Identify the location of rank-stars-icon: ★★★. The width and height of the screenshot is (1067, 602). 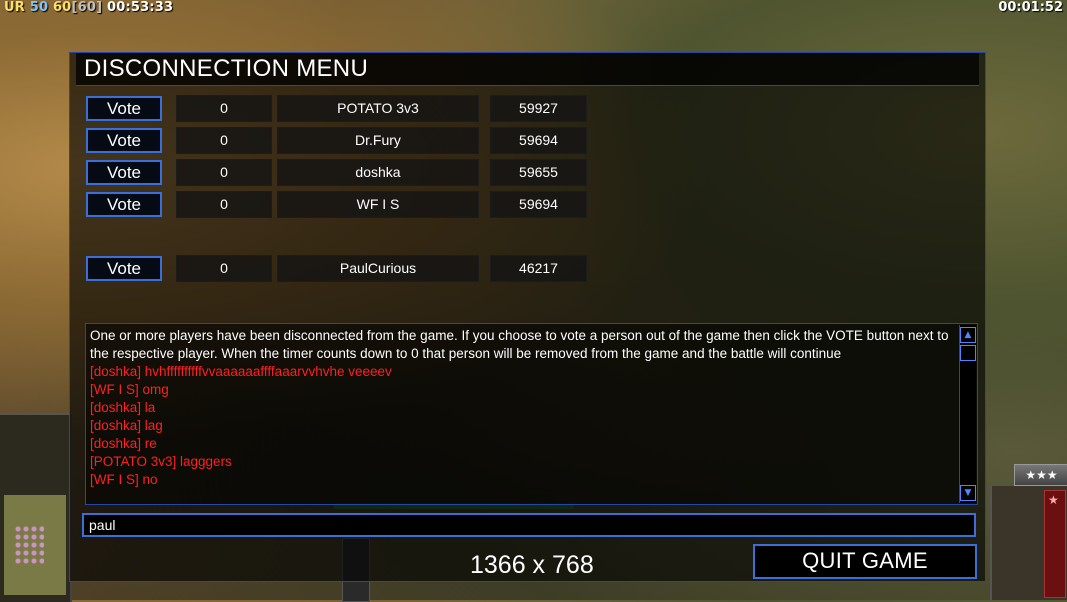
(1040, 475).